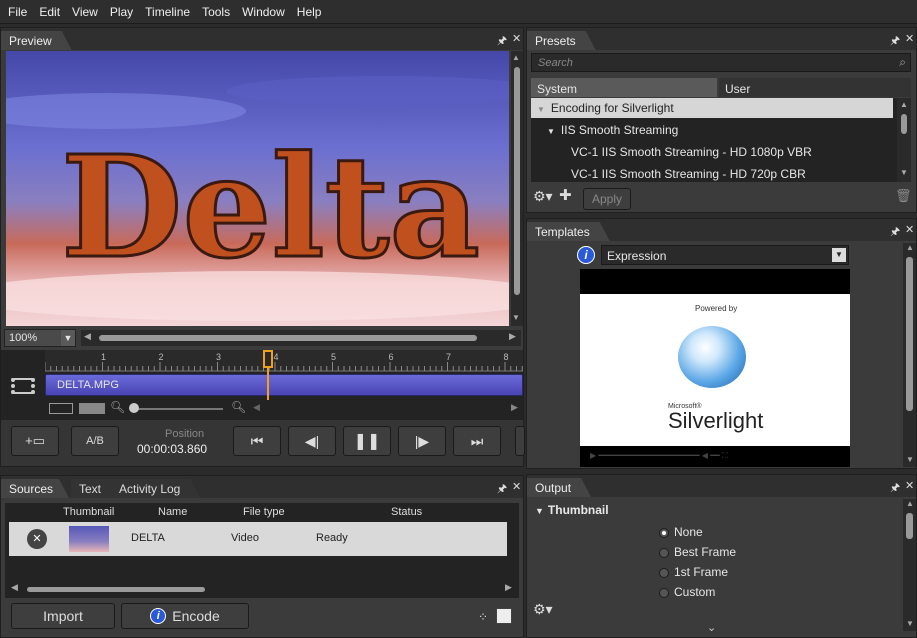 The height and width of the screenshot is (638, 917). Describe the element at coordinates (216, 12) in the screenshot. I see `menu-tools: Tools` at that location.